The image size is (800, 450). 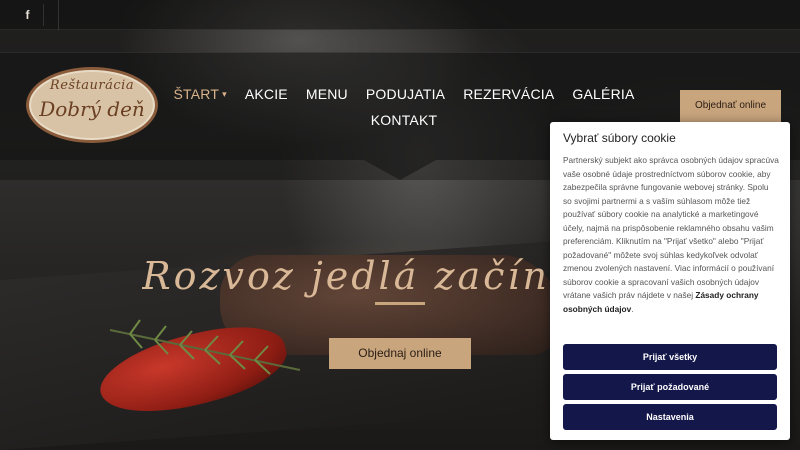 What do you see at coordinates (603, 94) in the screenshot?
I see `nav-item-galeria: GALÉRIA` at bounding box center [603, 94].